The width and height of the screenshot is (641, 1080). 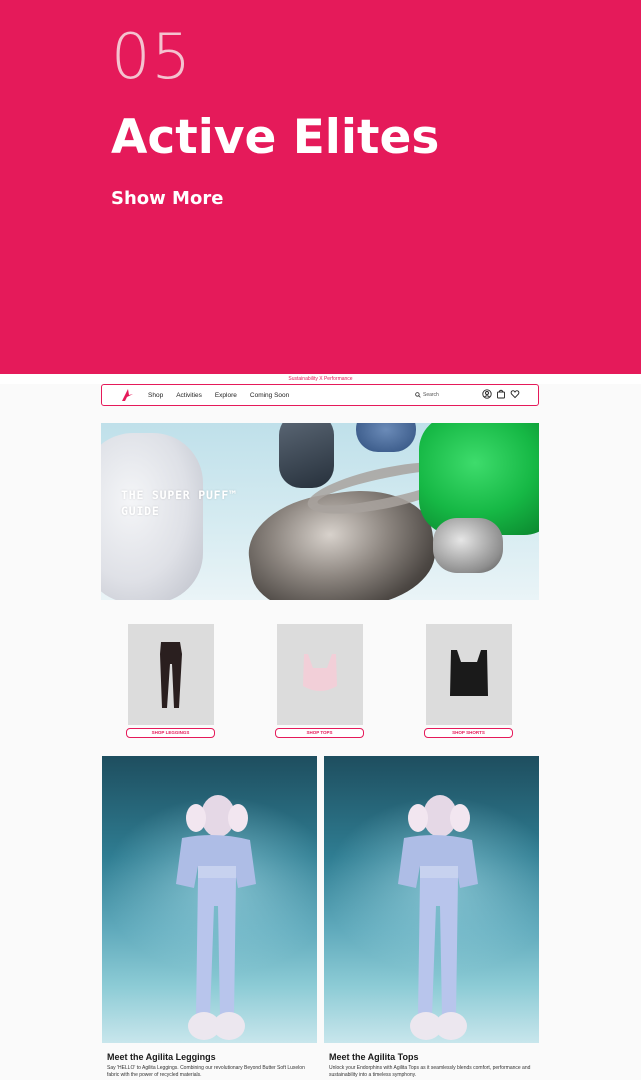 I want to click on leggings-photo, so click(x=209, y=899).